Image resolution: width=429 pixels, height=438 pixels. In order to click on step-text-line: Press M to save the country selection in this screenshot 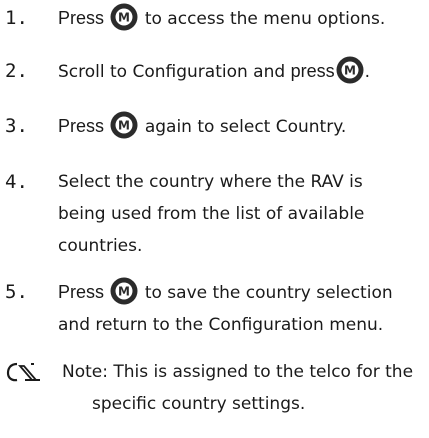, I will do `click(240, 292)`.